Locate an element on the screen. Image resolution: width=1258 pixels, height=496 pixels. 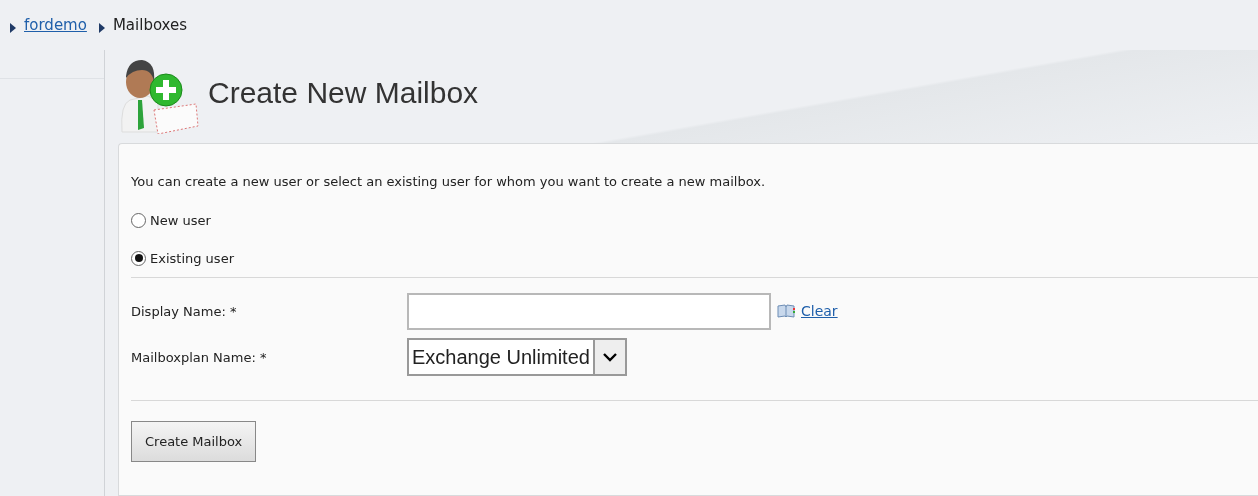
radio-label: New user is located at coordinates (180, 220).